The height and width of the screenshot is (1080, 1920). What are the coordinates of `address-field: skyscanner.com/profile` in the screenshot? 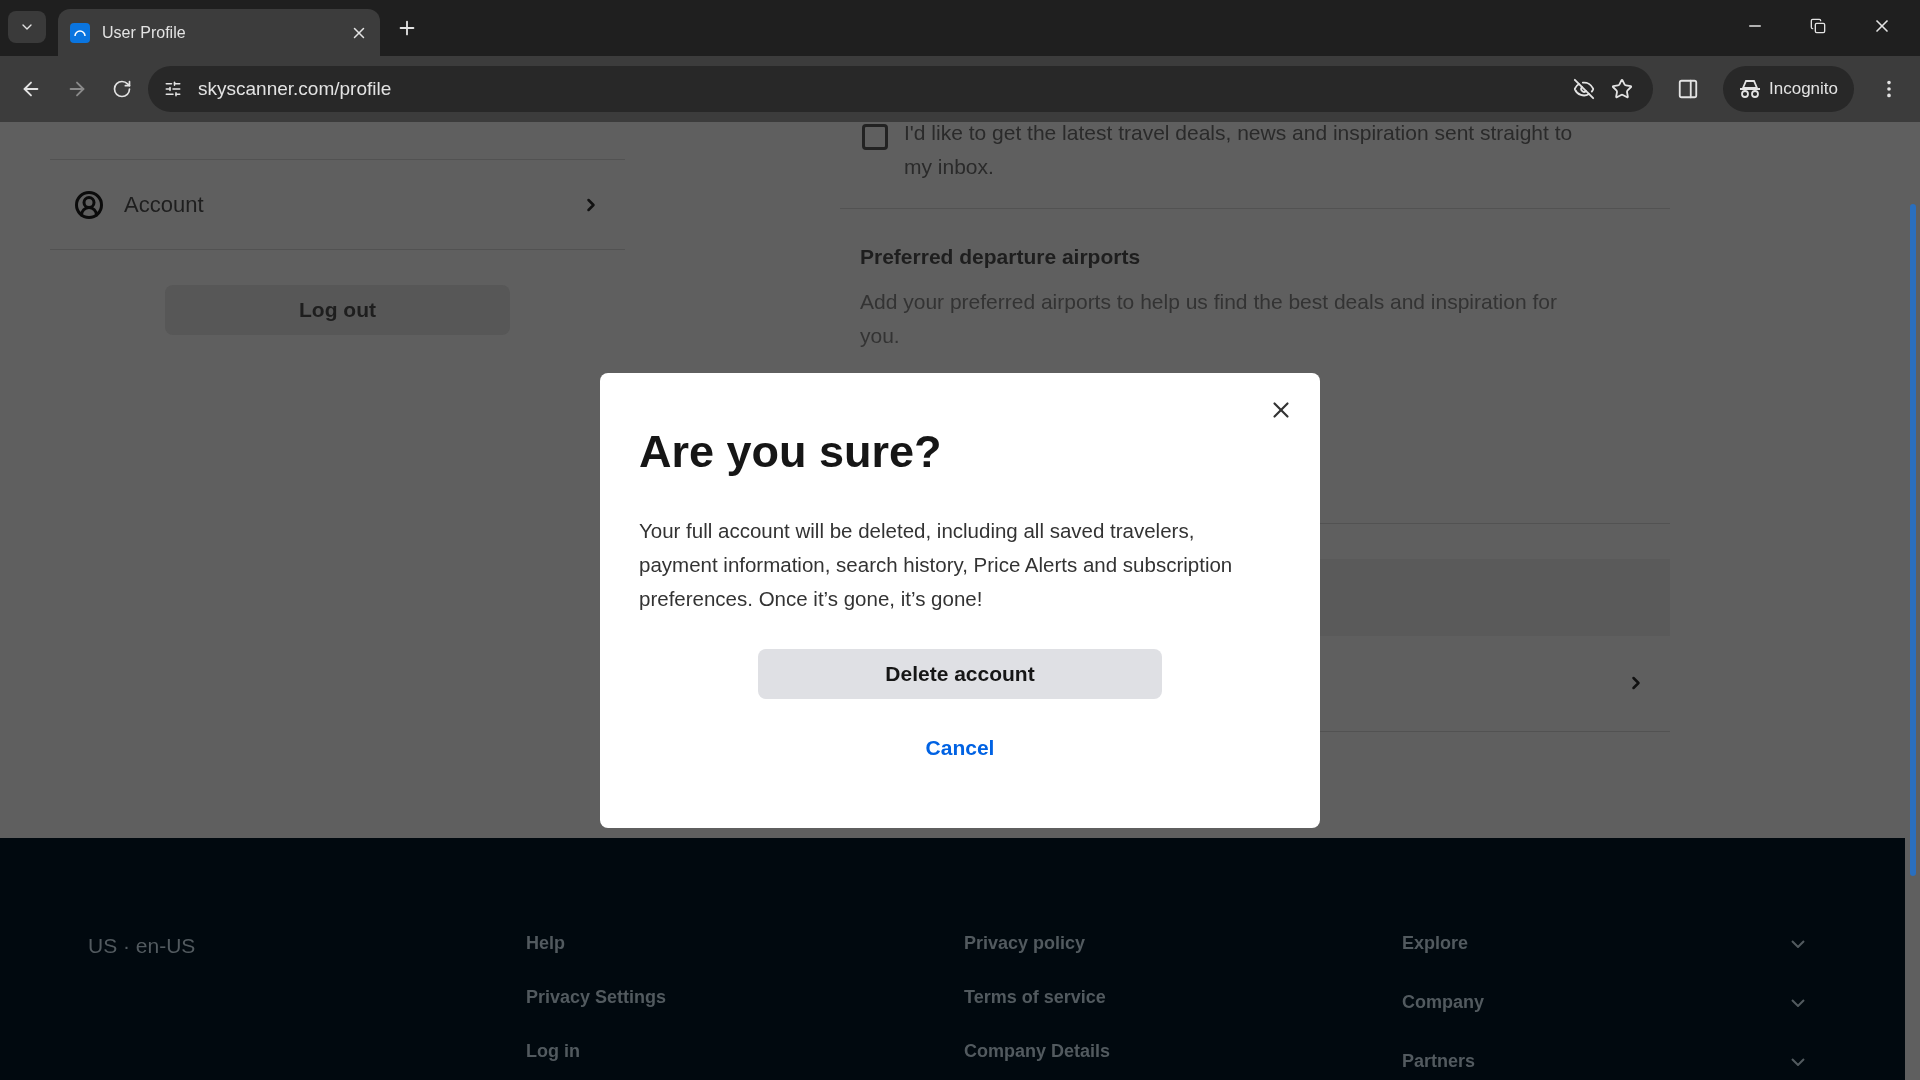 It's located at (900, 89).